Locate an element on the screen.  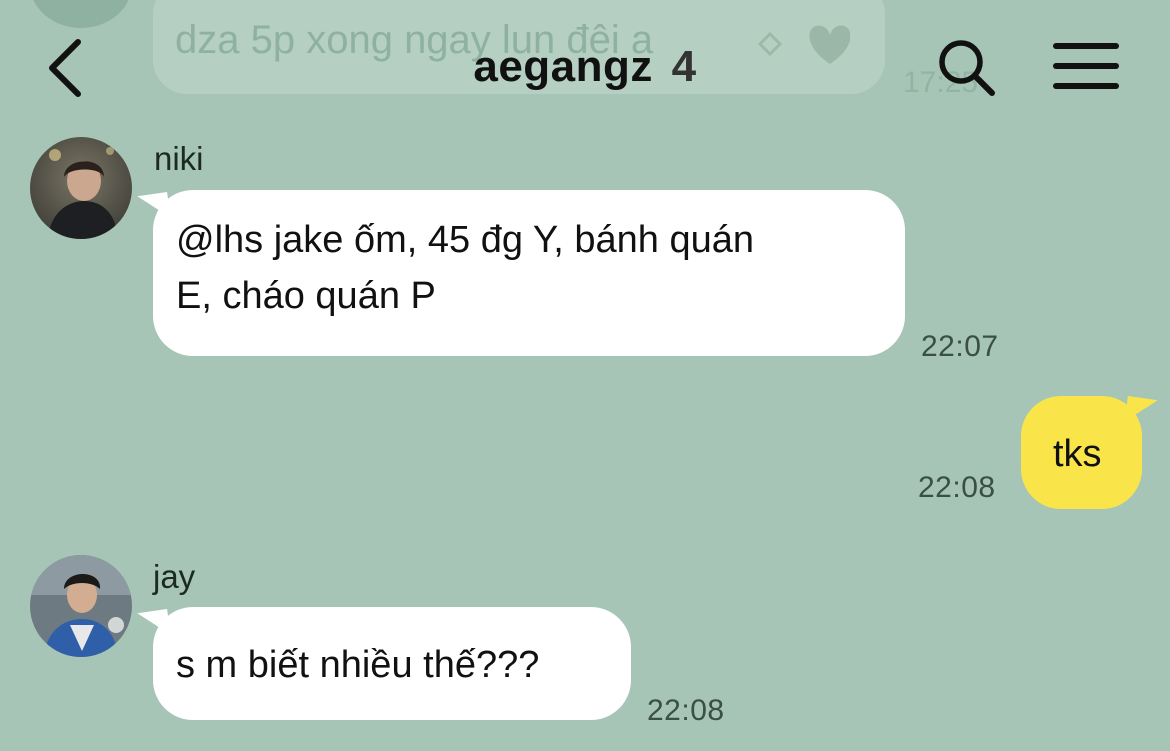
message-bubble: s m biết nhiều thế??? is located at coordinates (392, 663).